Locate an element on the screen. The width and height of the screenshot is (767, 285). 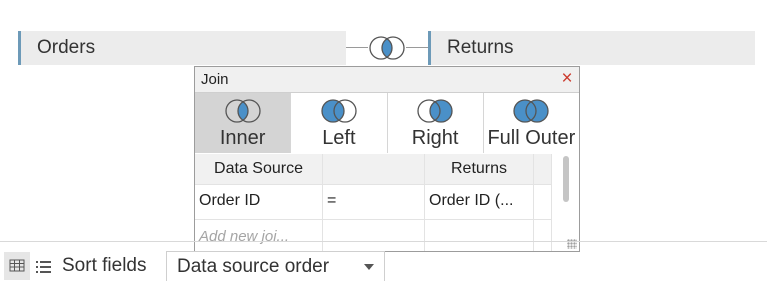
dialog-title: Join is located at coordinates (215, 79).